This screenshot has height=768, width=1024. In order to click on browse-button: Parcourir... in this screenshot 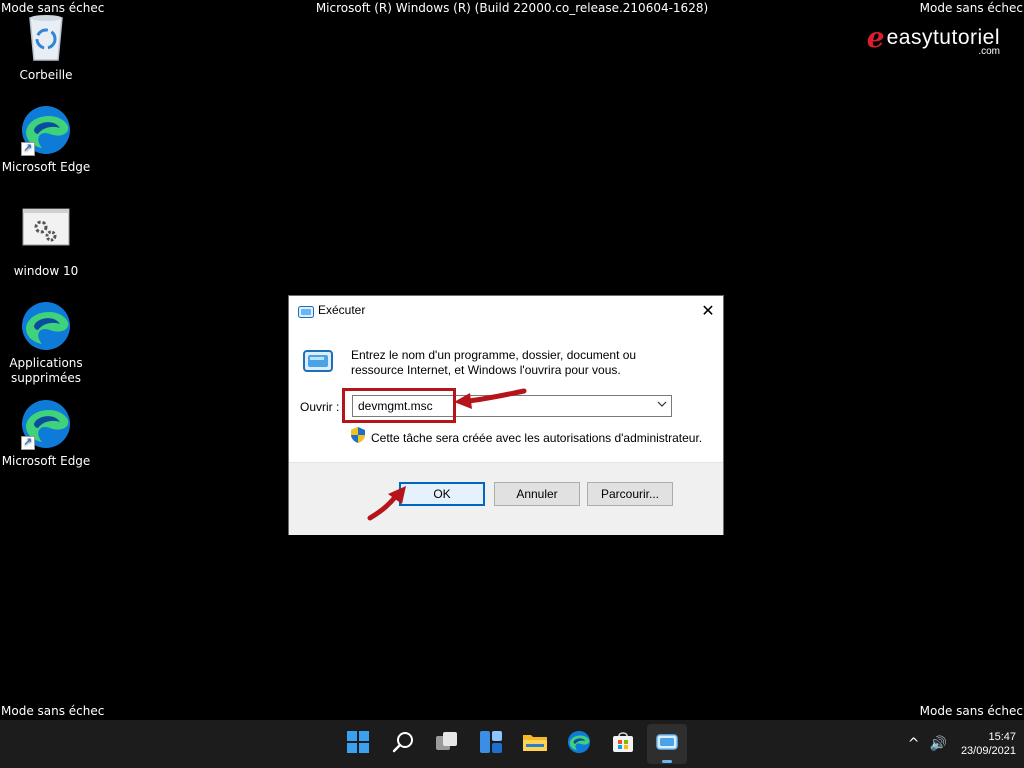, I will do `click(630, 494)`.